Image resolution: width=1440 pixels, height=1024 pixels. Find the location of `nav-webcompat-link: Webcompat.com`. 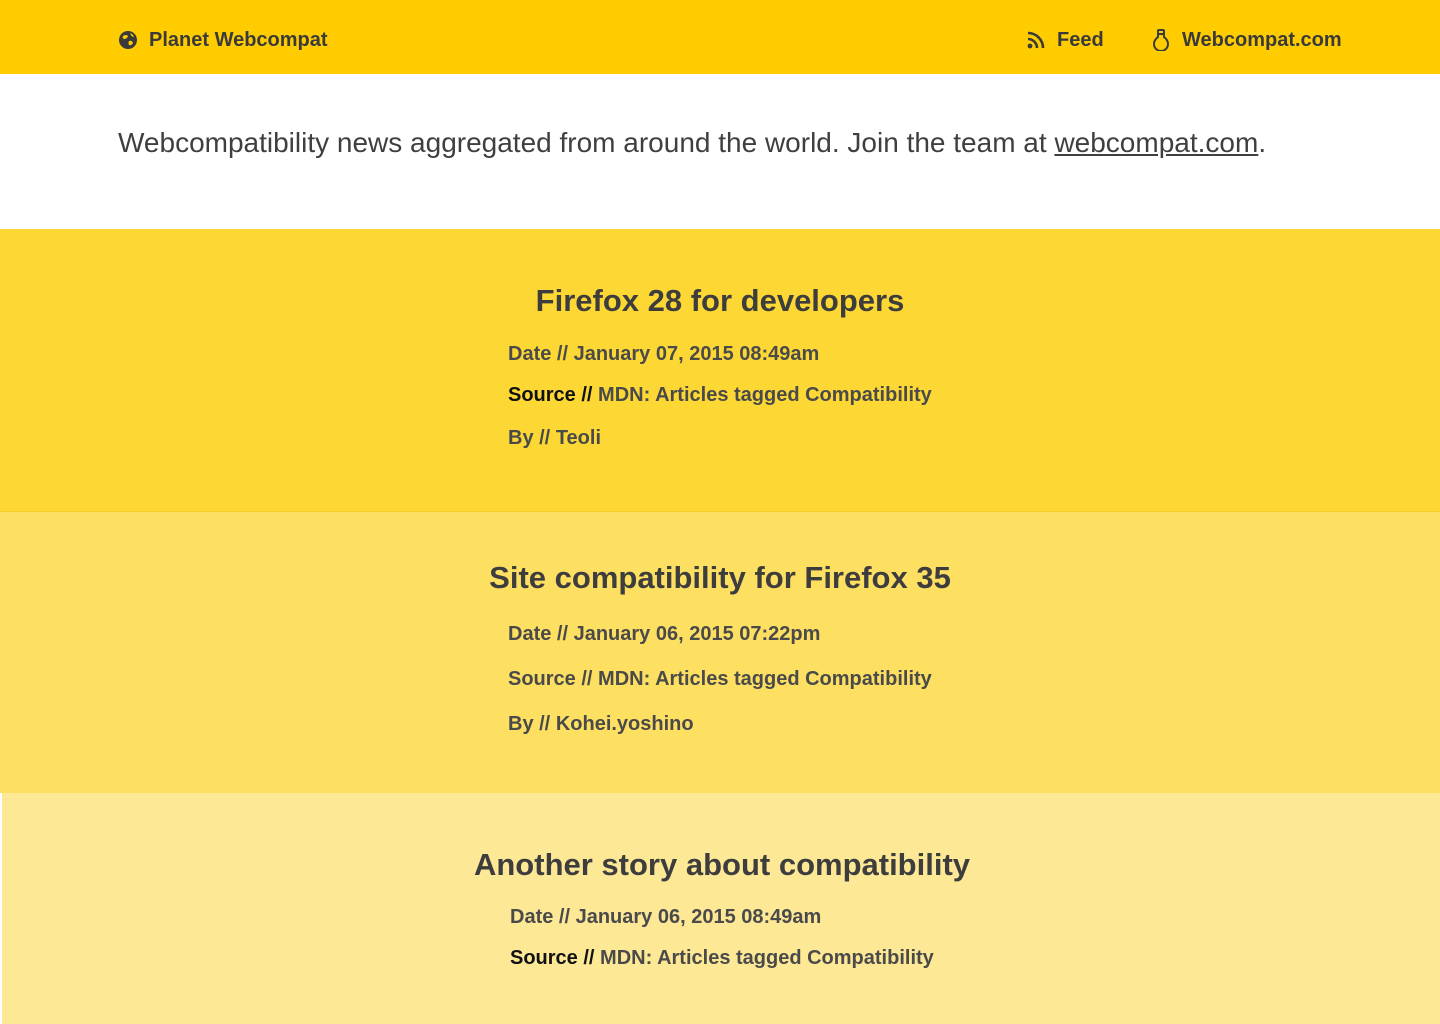

nav-webcompat-link: Webcompat.com is located at coordinates (1246, 40).